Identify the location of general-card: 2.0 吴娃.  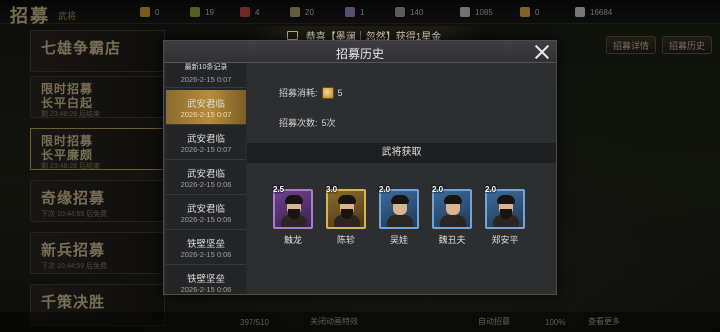
(399, 217).